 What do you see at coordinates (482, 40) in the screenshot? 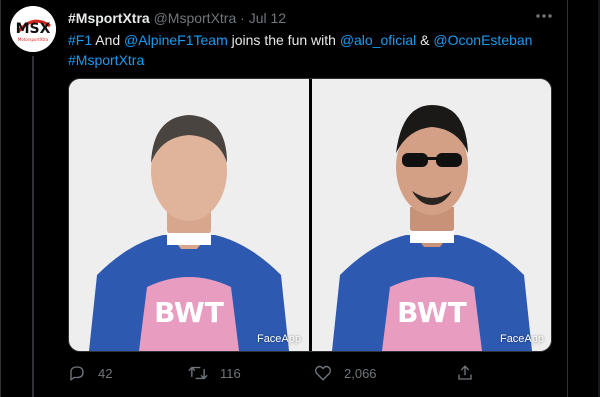
I see `mention-oconesteban-link: @OconEsteban` at bounding box center [482, 40].